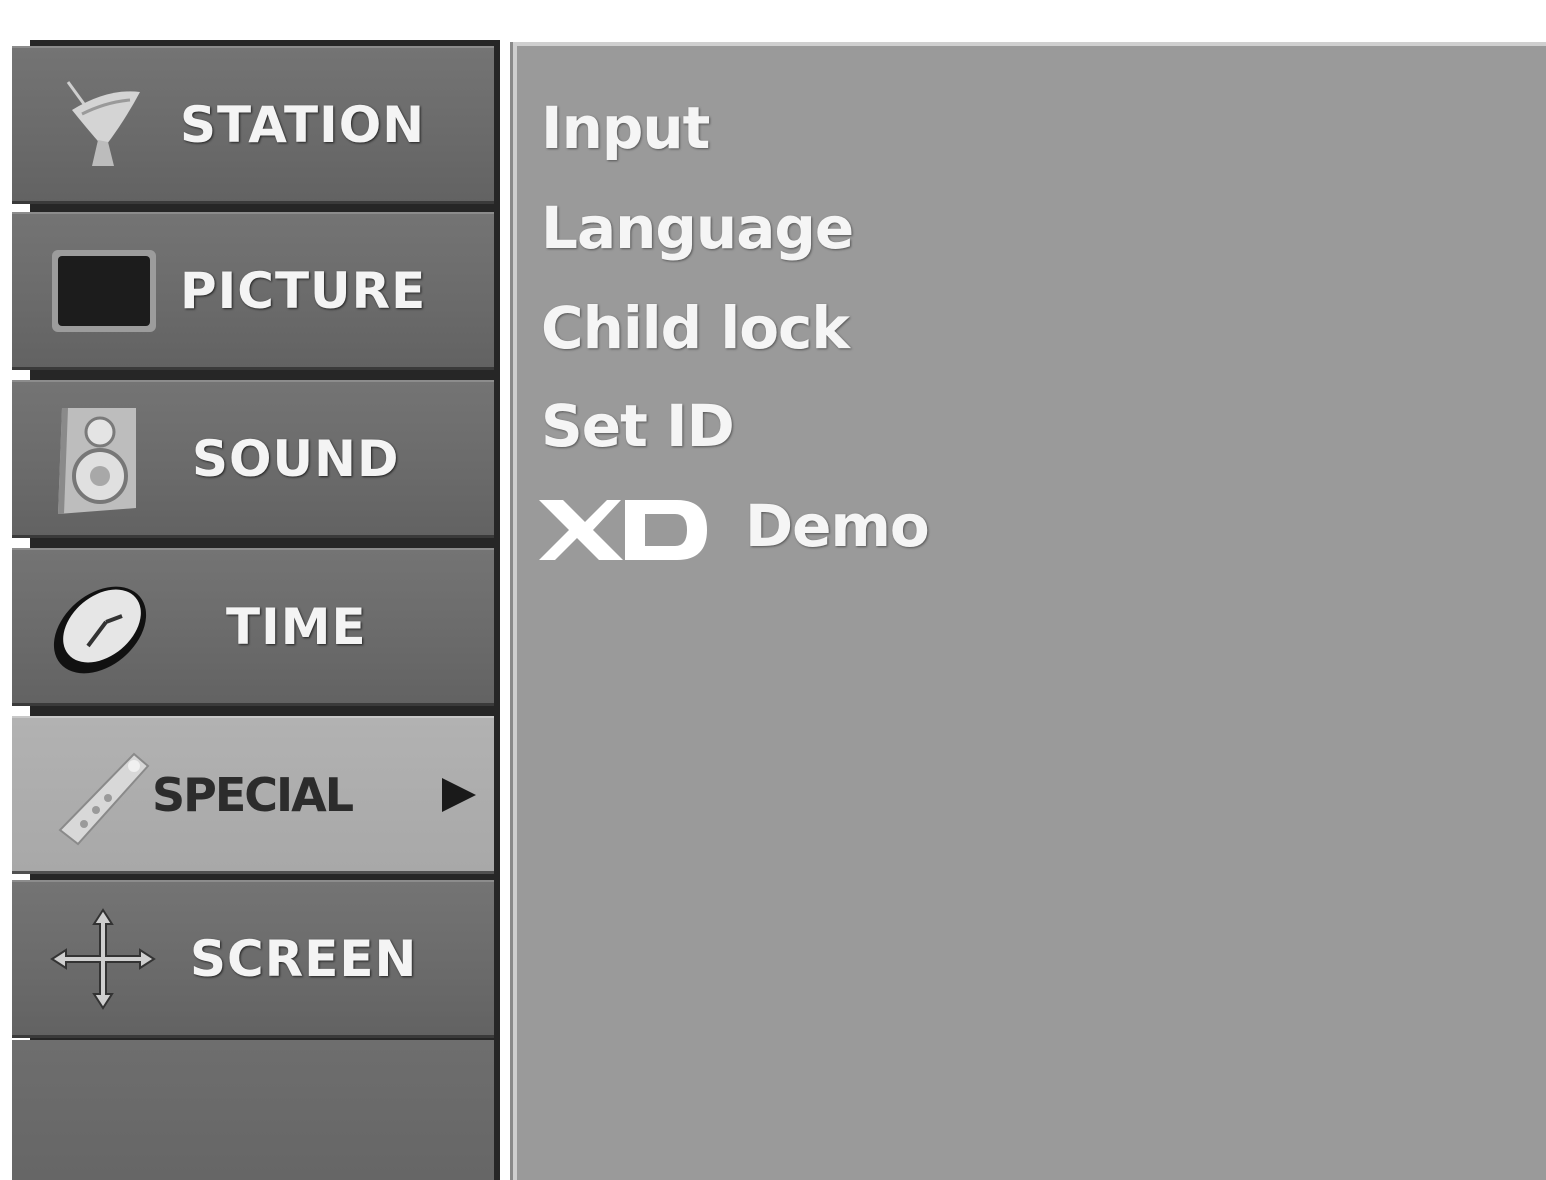  Describe the element at coordinates (97, 461) in the screenshot. I see `speaker-icon` at that location.